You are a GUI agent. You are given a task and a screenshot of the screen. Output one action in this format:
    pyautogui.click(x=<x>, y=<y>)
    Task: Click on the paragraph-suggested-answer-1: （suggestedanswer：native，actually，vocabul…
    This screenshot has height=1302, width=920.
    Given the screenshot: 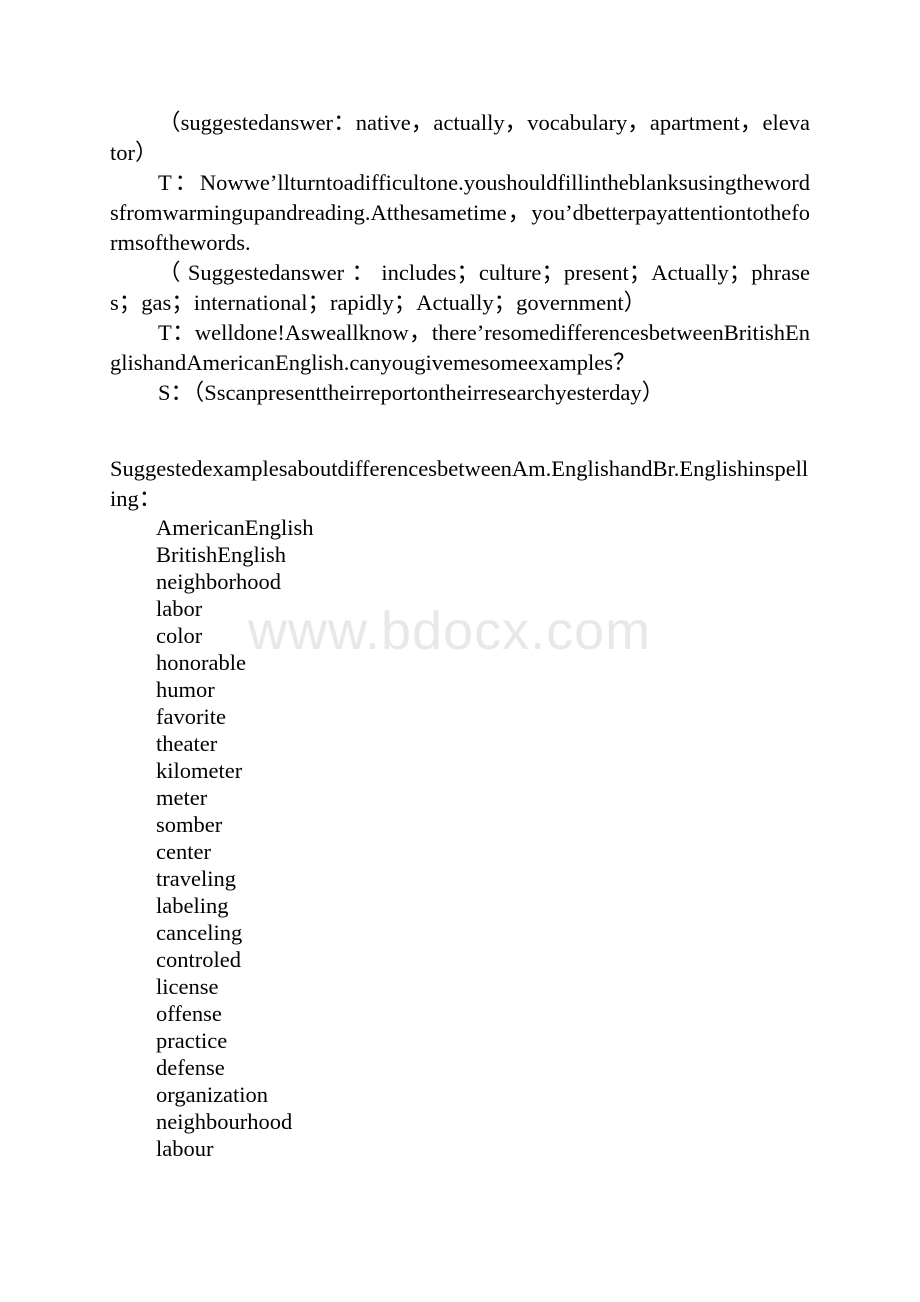 What is the action you would take?
    pyautogui.click(x=460, y=137)
    